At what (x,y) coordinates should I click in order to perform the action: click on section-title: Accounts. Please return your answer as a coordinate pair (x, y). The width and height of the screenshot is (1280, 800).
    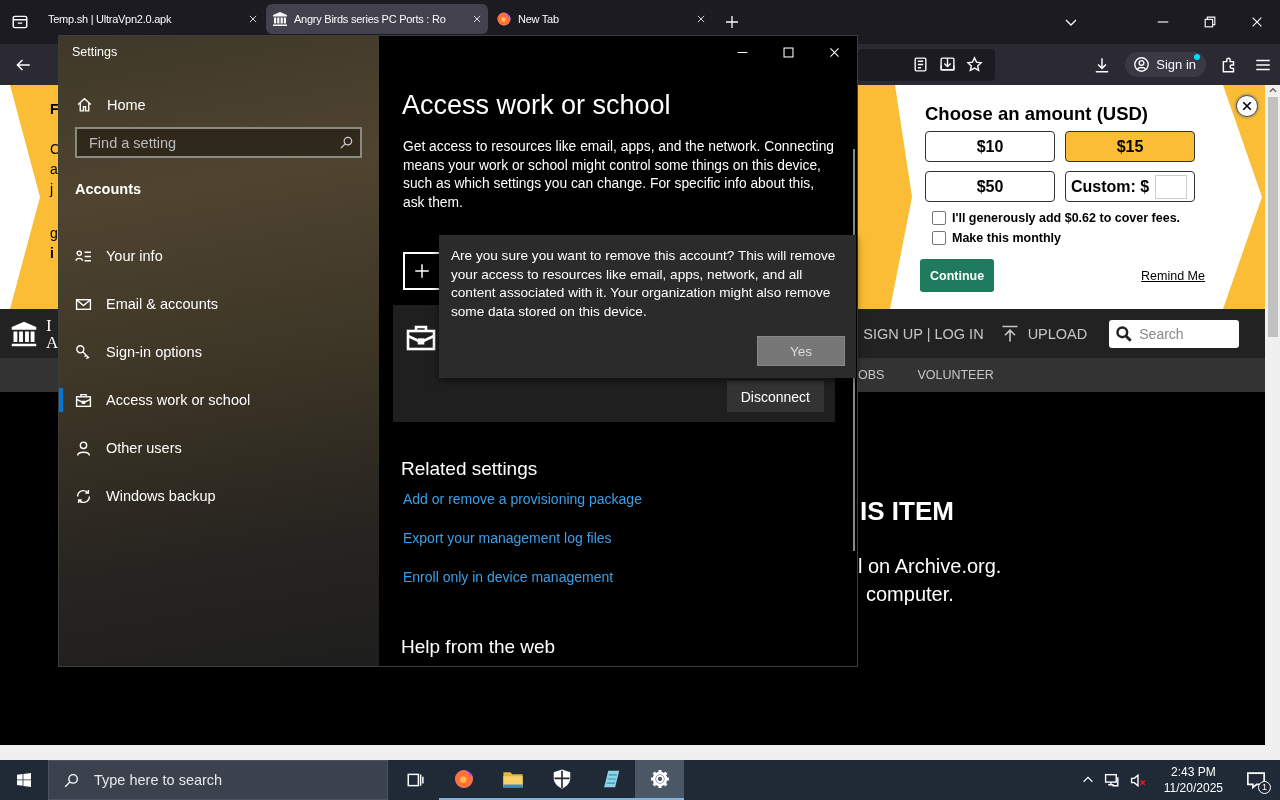
    Looking at the image, I should click on (109, 189).